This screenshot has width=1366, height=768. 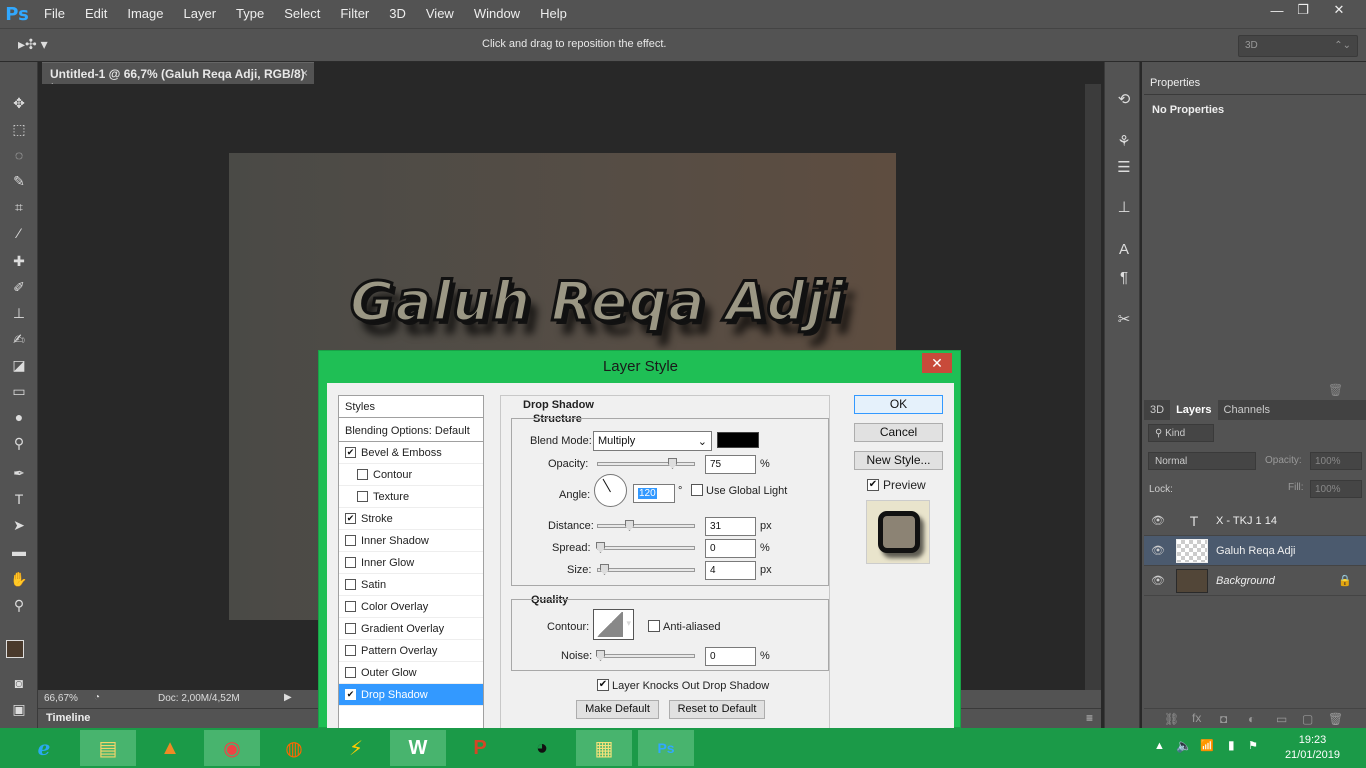 What do you see at coordinates (1298, 46) in the screenshot?
I see `3d-mode-select: 3D ⌃⌄` at bounding box center [1298, 46].